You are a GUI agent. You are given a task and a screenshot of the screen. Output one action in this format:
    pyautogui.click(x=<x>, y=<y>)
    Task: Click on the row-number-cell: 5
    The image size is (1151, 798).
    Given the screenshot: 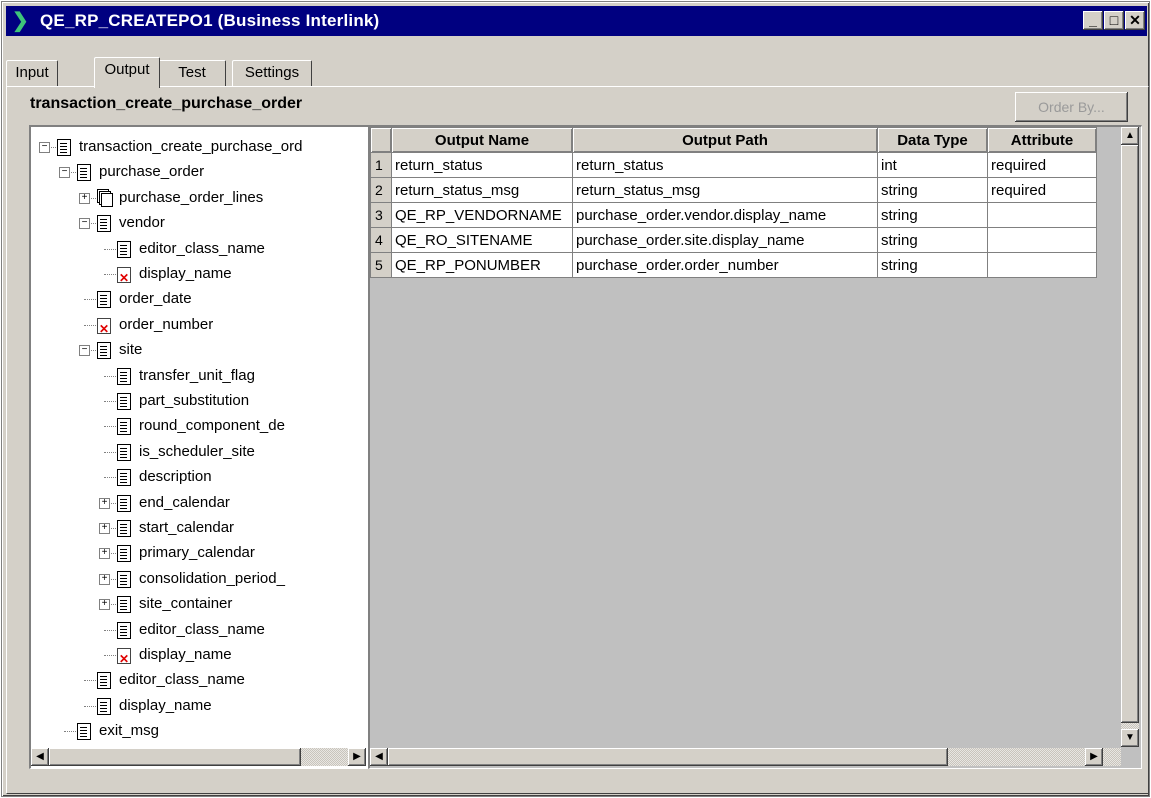 What is the action you would take?
    pyautogui.click(x=381, y=265)
    